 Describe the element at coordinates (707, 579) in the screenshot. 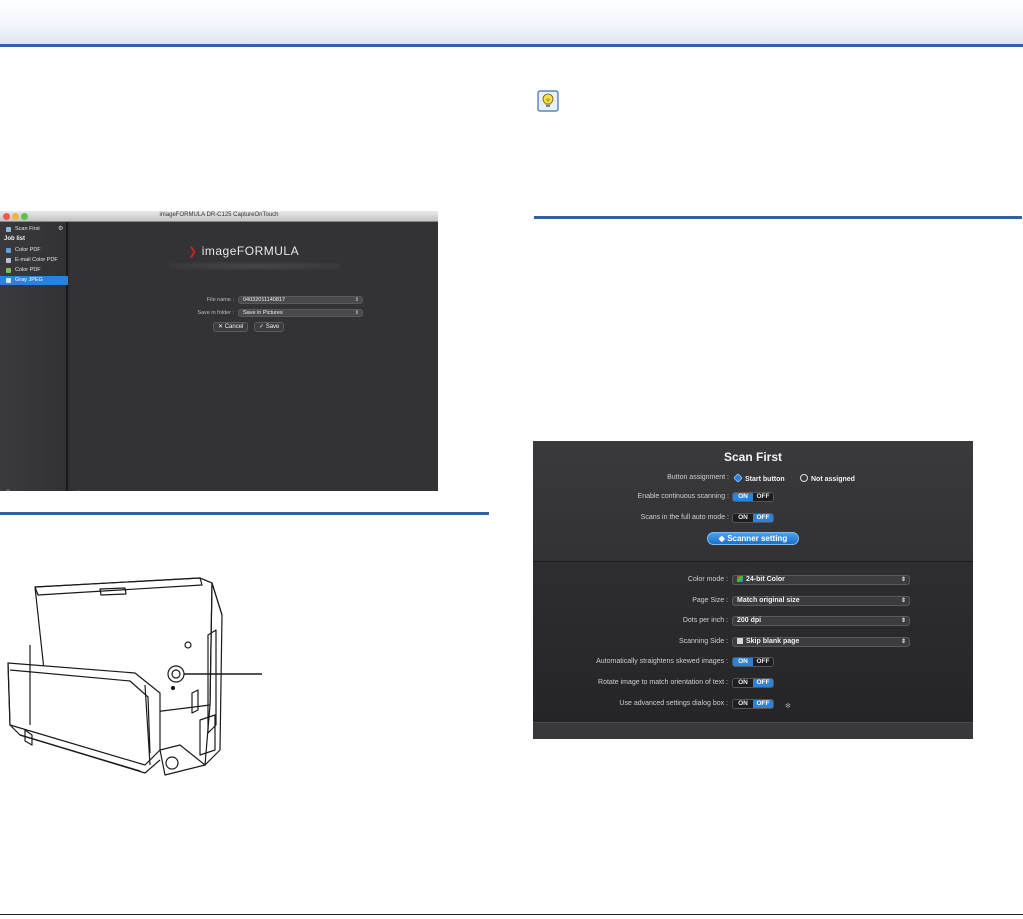

I see `color-mode-label: Color mode :` at that location.